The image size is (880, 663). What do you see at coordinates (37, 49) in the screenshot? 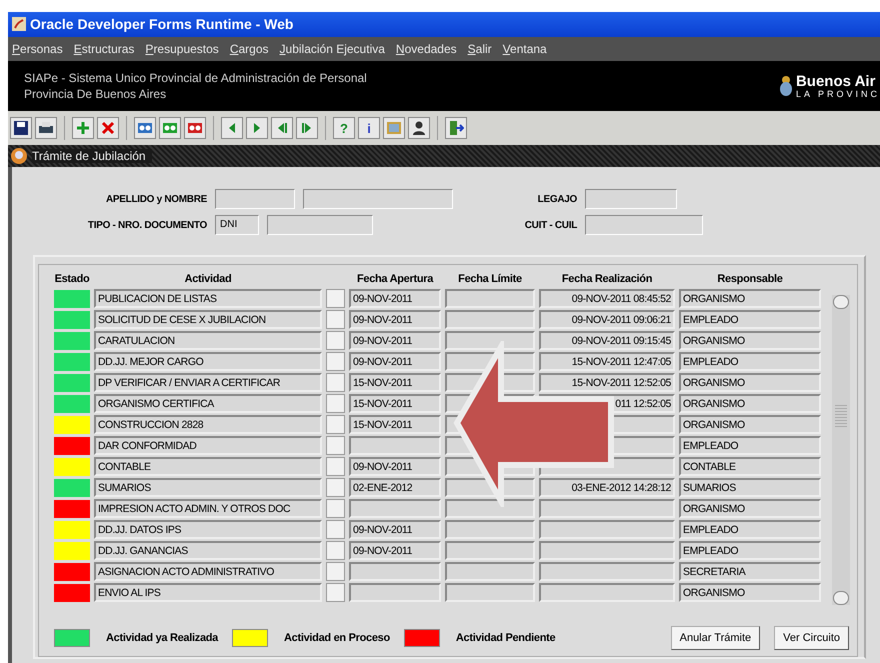
I see `menu-item: Personas` at bounding box center [37, 49].